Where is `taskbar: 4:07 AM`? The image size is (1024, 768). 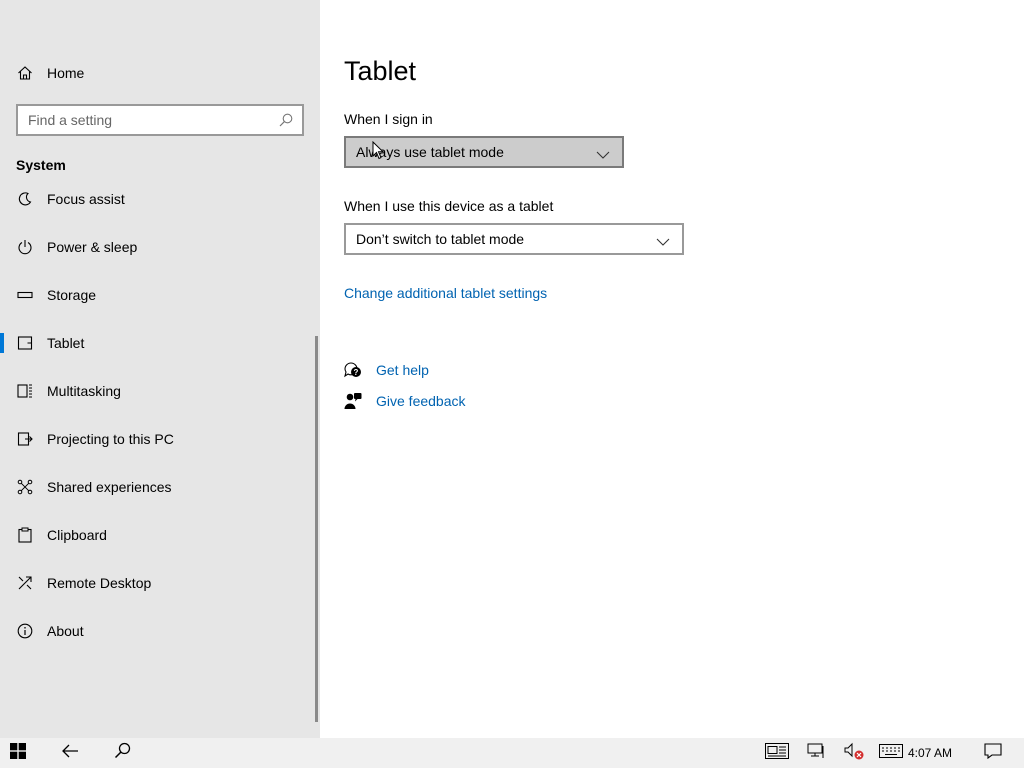 taskbar: 4:07 AM is located at coordinates (512, 753).